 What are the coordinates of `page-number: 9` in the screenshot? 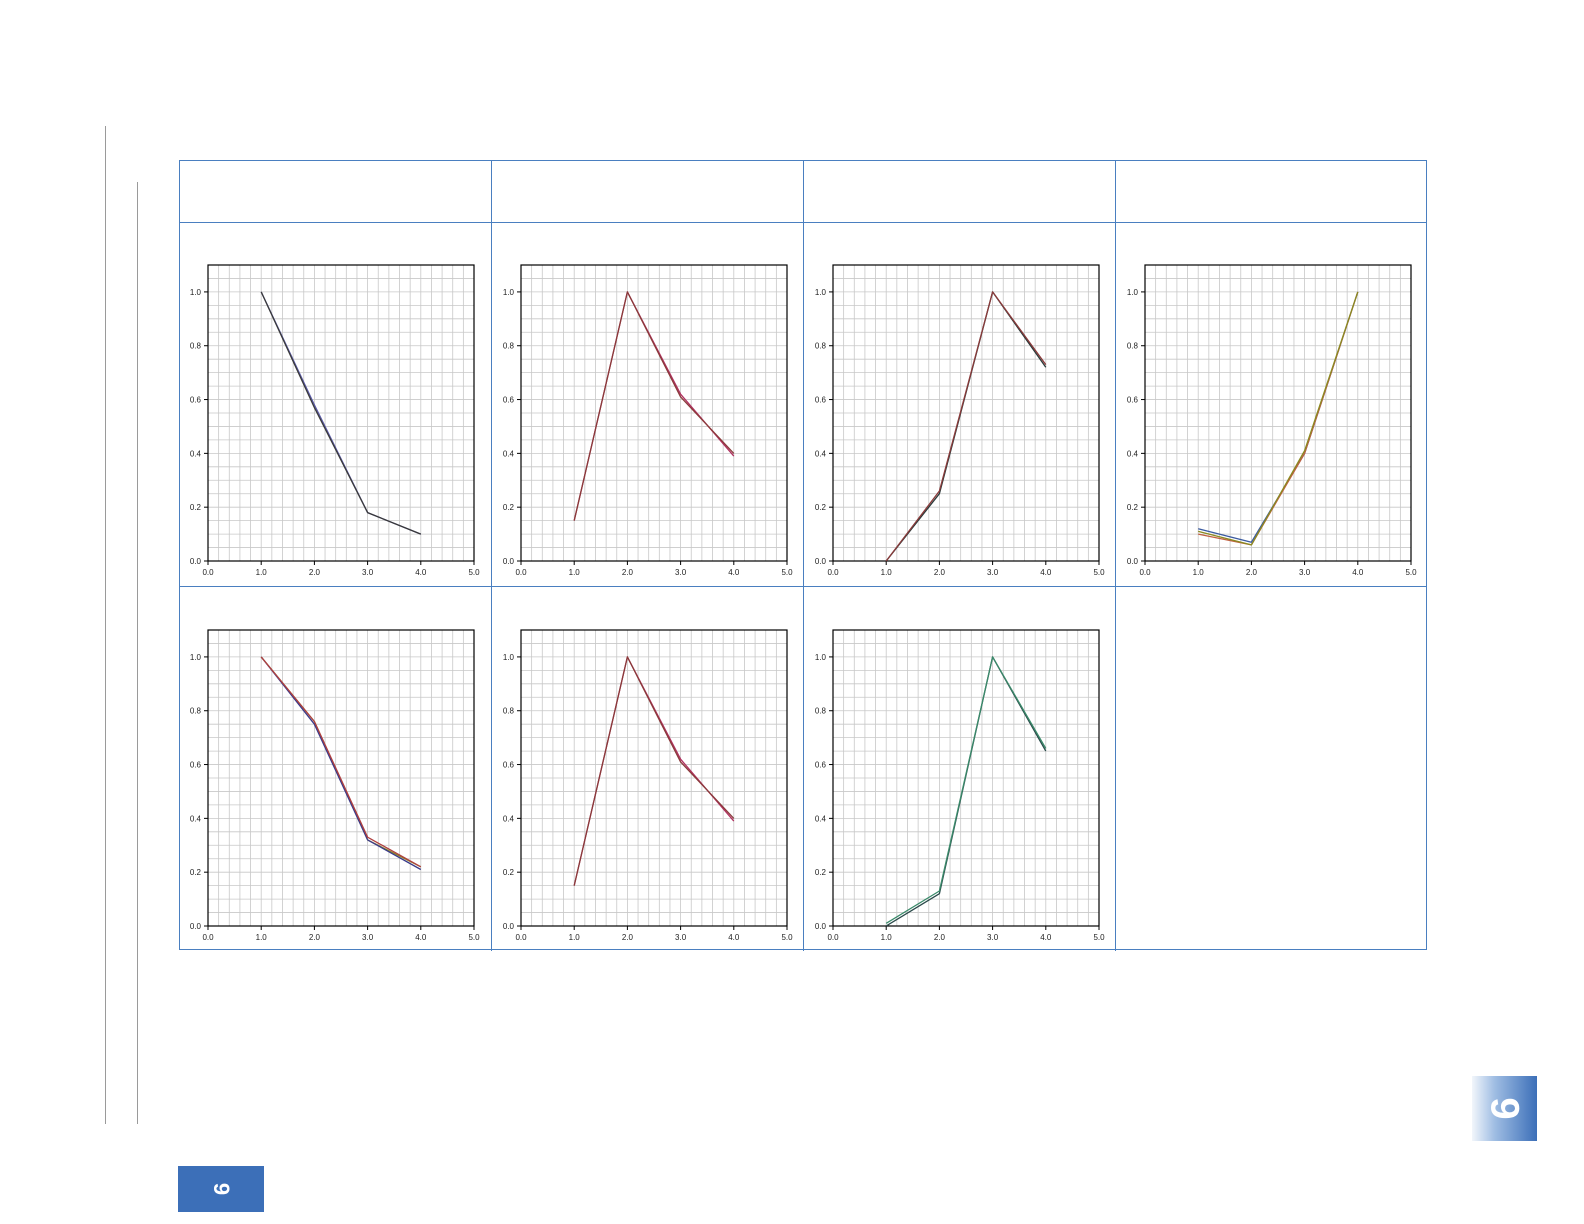 It's located at (221, 1189).